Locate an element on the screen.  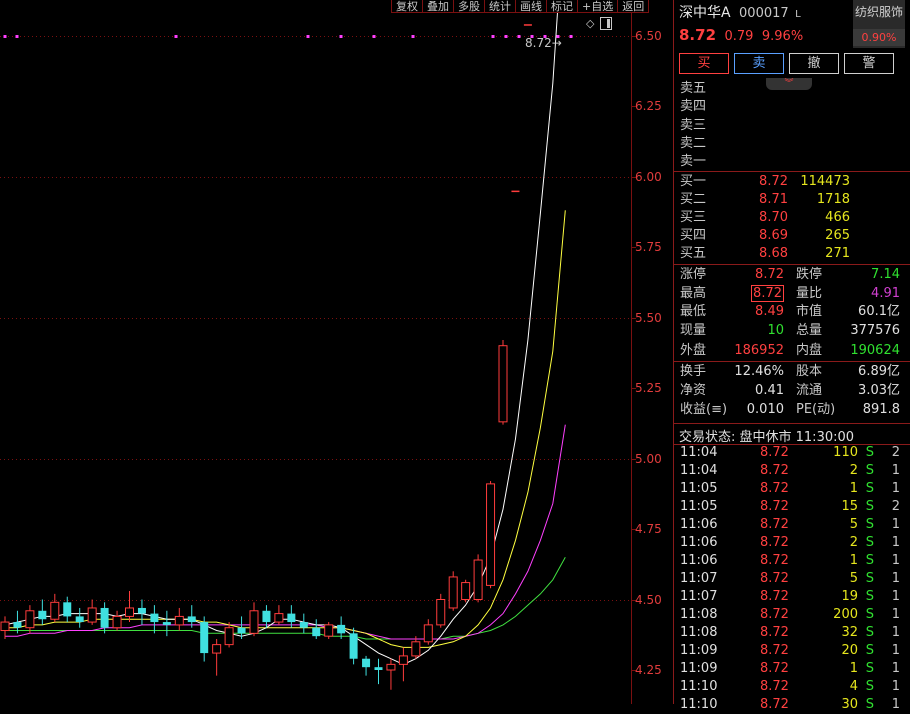
tick-row: 11:10 8.72 30 S 1 is located at coordinates (793, 705).